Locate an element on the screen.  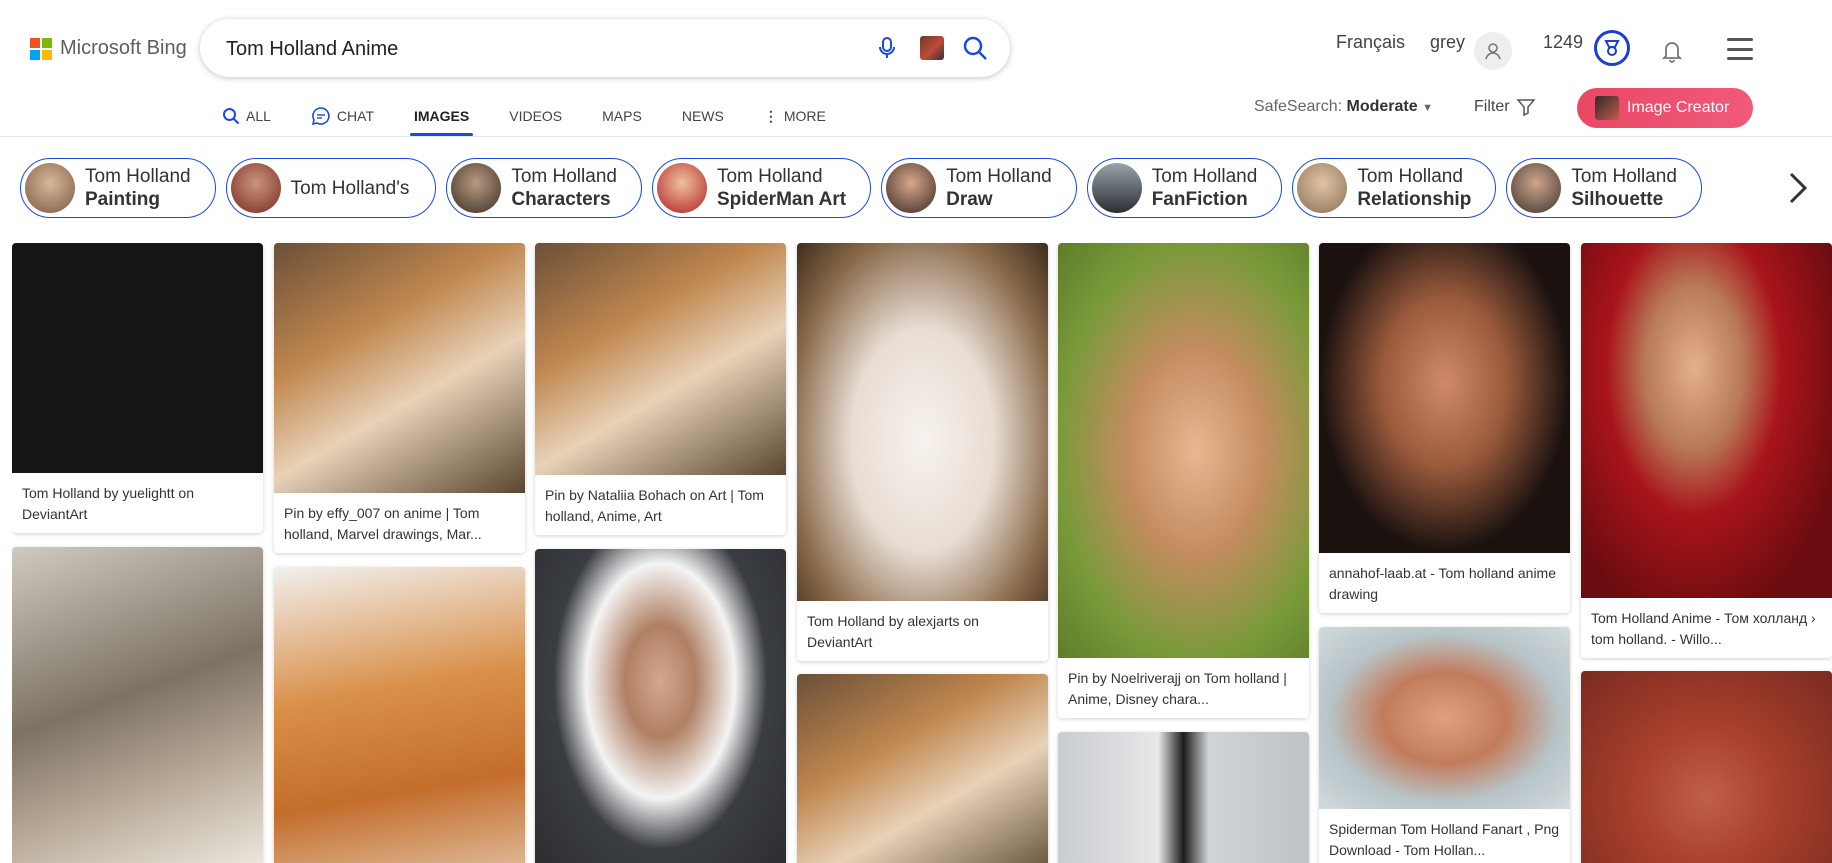
safesearch-value: Moderate is located at coordinates (1382, 106).